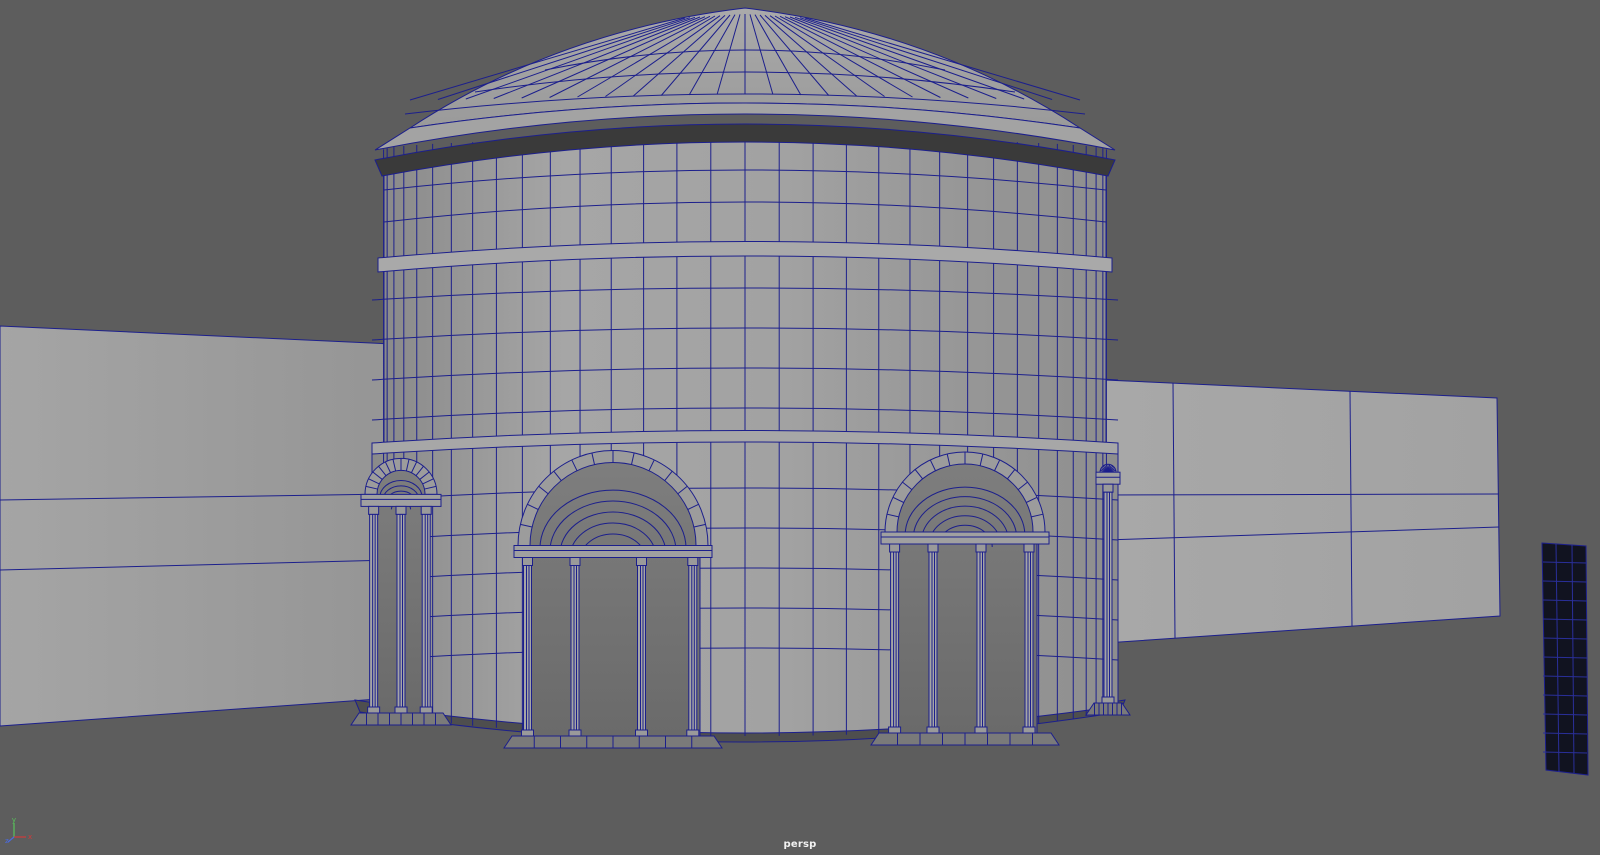 Image resolution: width=1600 pixels, height=855 pixels. What do you see at coordinates (18, 830) in the screenshot?
I see `axis-gizmo-icon: y x z` at bounding box center [18, 830].